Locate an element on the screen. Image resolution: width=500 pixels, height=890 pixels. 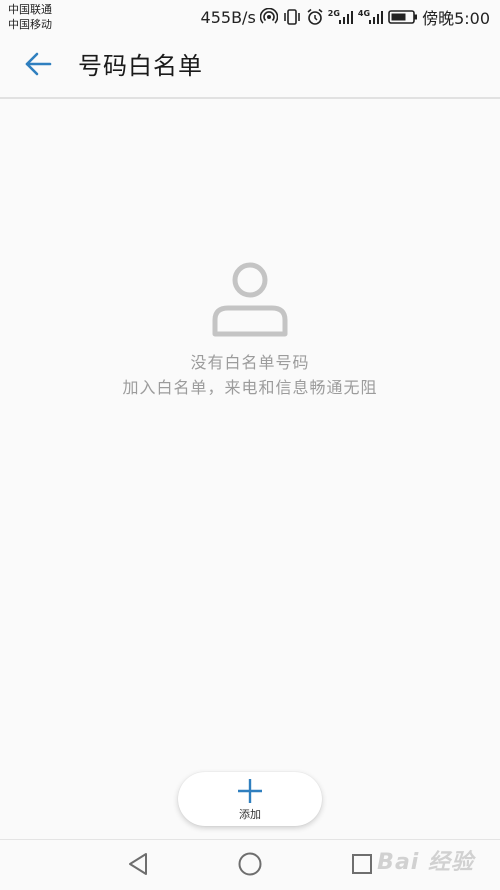
nav-recents-button is located at coordinates (362, 866).